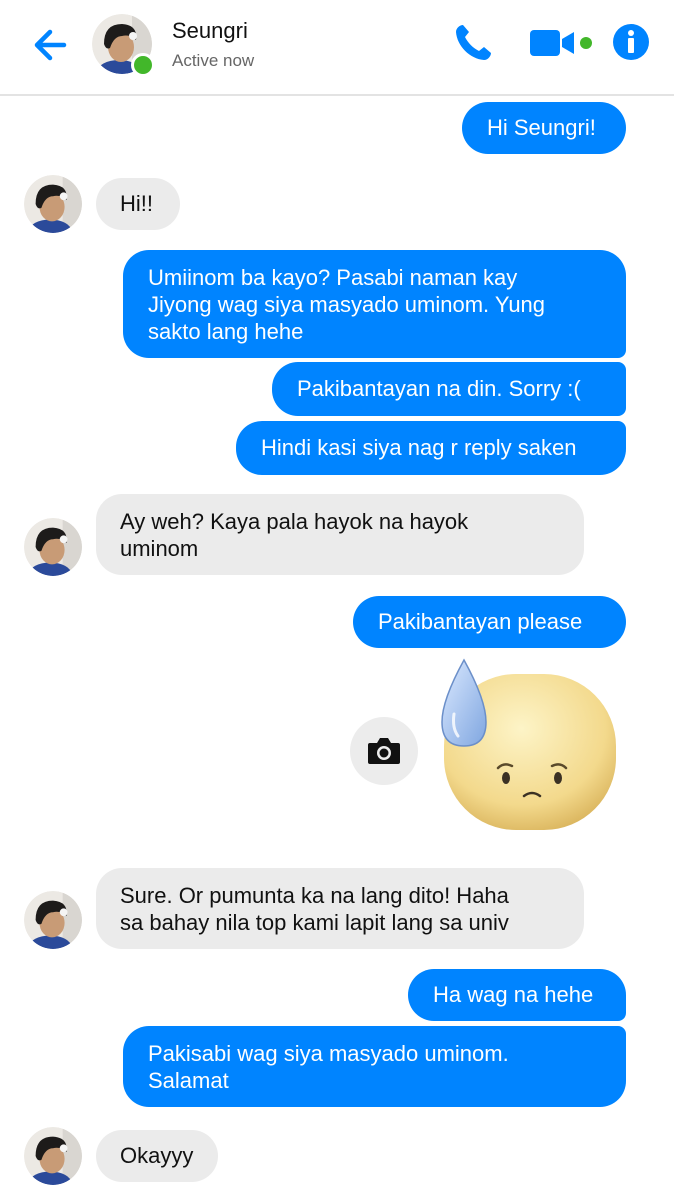 The width and height of the screenshot is (674, 1200). What do you see at coordinates (123, 45) in the screenshot?
I see `contact-avatar` at bounding box center [123, 45].